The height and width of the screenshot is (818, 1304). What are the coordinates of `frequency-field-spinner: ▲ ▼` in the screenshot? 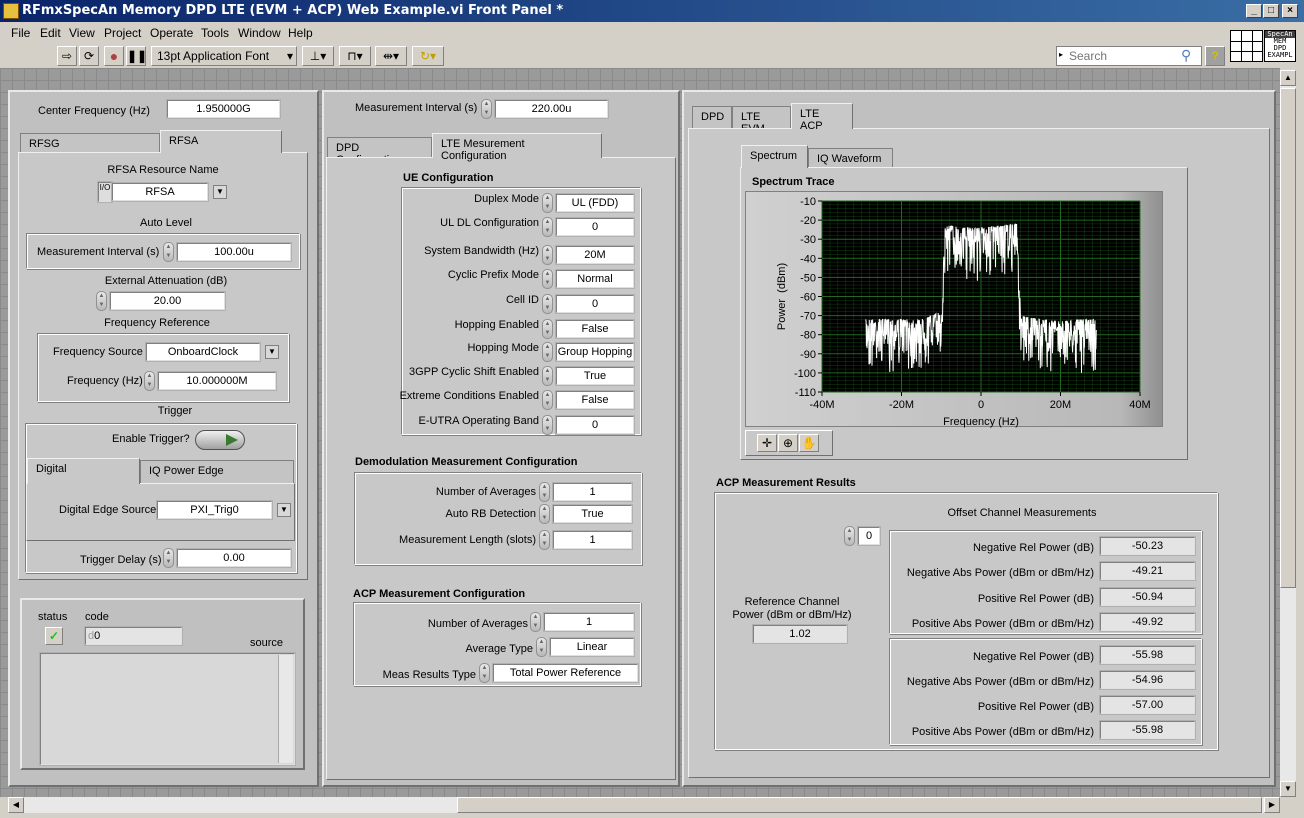 It's located at (149, 381).